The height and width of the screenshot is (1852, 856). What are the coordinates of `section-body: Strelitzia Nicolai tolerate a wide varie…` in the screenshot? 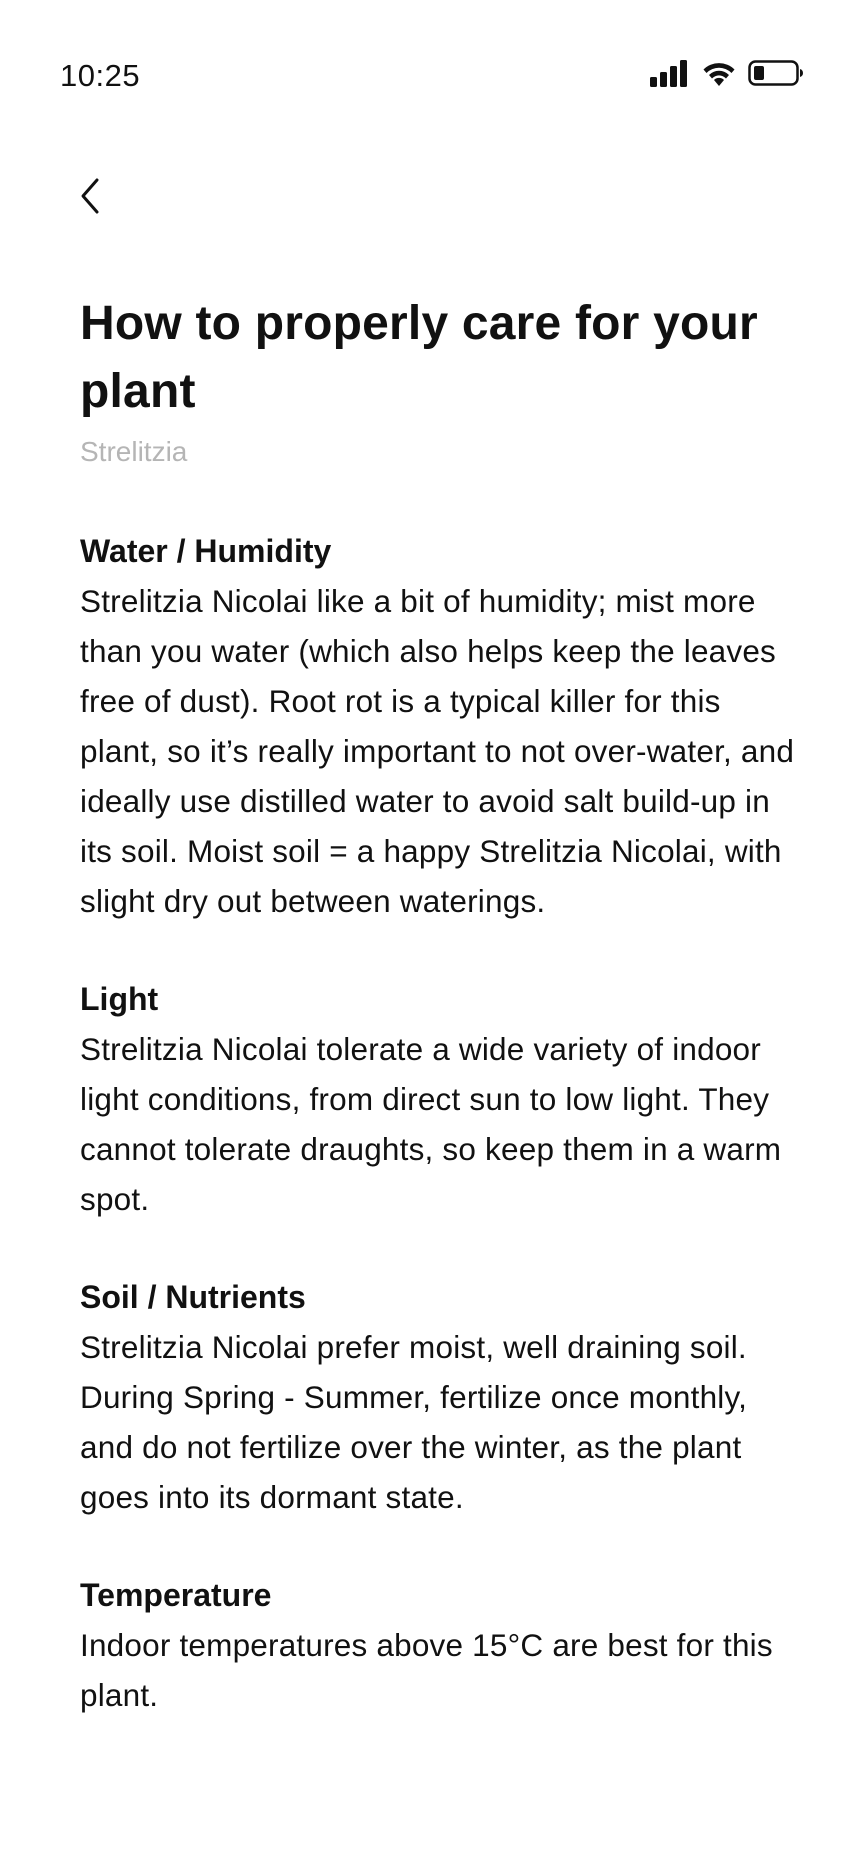 It's located at (431, 1124).